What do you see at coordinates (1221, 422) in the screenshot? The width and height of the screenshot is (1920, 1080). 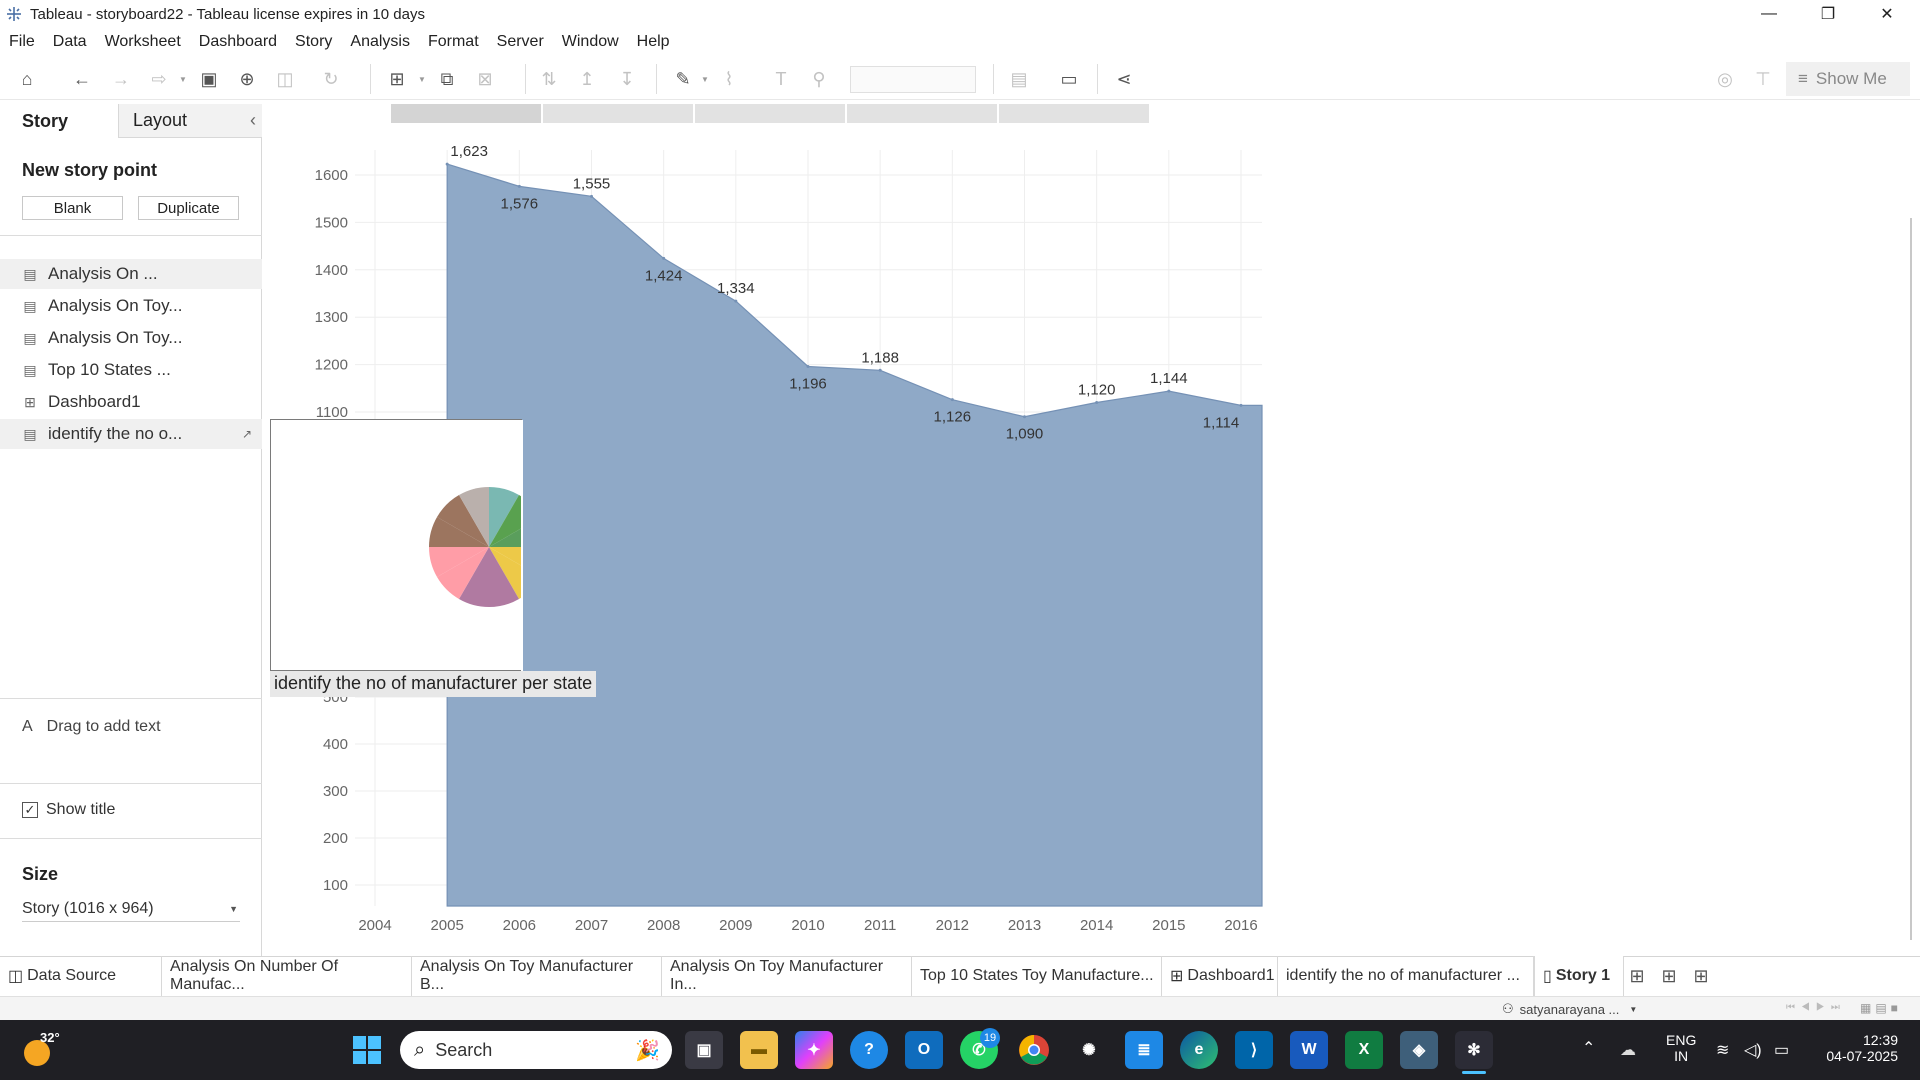 I see `data-label: 1,114` at bounding box center [1221, 422].